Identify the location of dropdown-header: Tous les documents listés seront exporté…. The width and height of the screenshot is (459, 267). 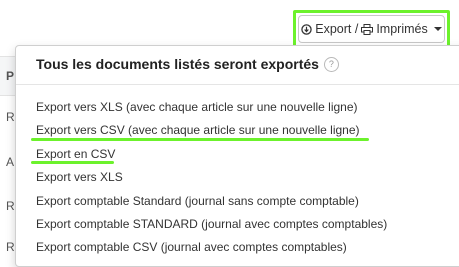
(187, 64).